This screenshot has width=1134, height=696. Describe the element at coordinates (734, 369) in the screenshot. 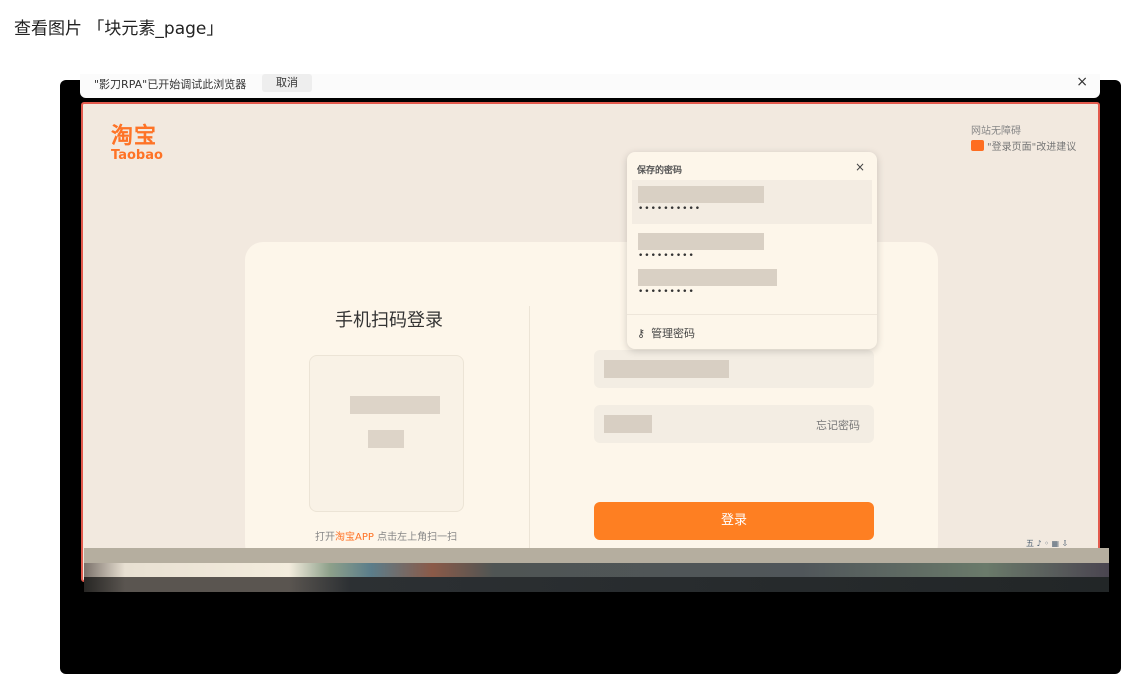

I see `username-input` at that location.